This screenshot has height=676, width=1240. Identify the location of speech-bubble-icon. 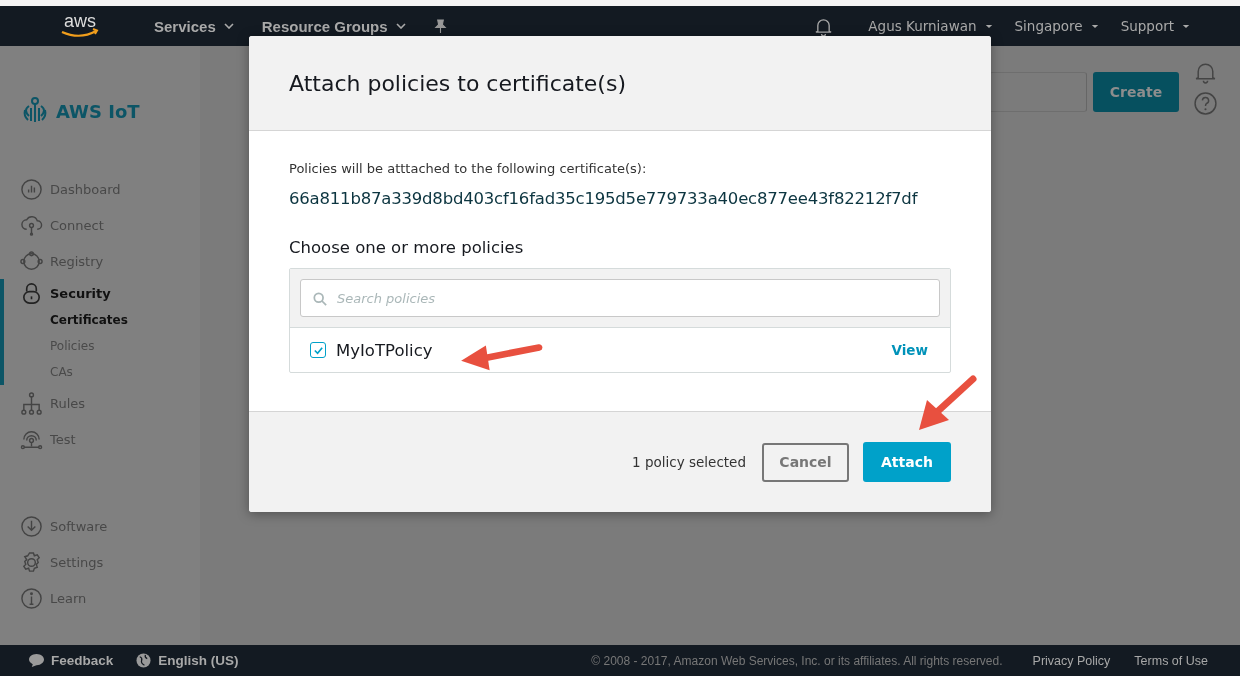
(36, 660).